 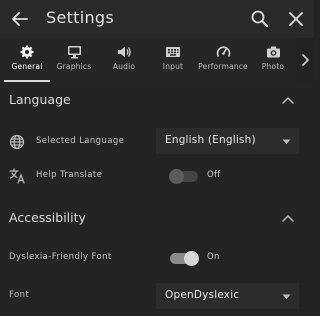 I want to click on language-dropdown: English (English), so click(x=227, y=141).